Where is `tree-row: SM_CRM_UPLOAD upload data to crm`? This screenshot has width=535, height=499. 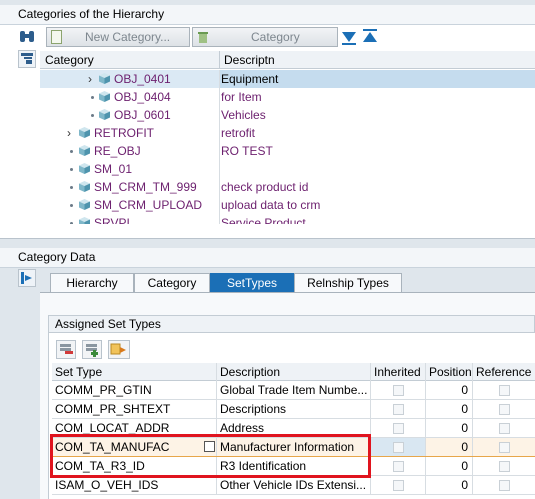 tree-row: SM_CRM_UPLOAD upload data to crm is located at coordinates (287, 205).